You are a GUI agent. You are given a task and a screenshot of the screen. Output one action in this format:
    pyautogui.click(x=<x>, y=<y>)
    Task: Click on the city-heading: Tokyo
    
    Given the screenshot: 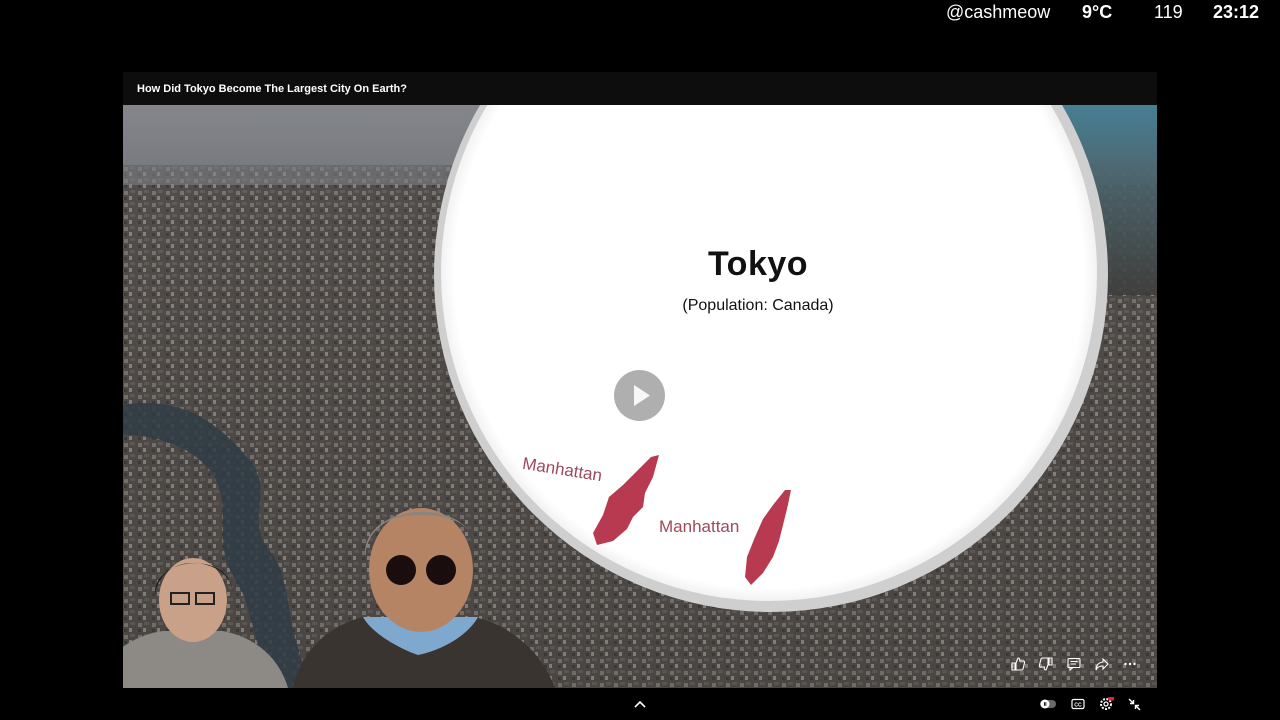 What is the action you would take?
    pyautogui.click(x=758, y=264)
    